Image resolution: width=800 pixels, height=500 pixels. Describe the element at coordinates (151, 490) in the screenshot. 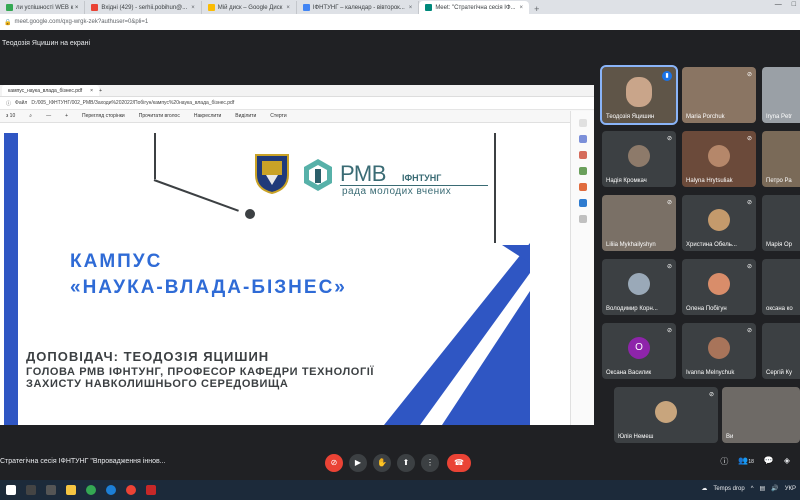

I see `acrobat-icon` at that location.